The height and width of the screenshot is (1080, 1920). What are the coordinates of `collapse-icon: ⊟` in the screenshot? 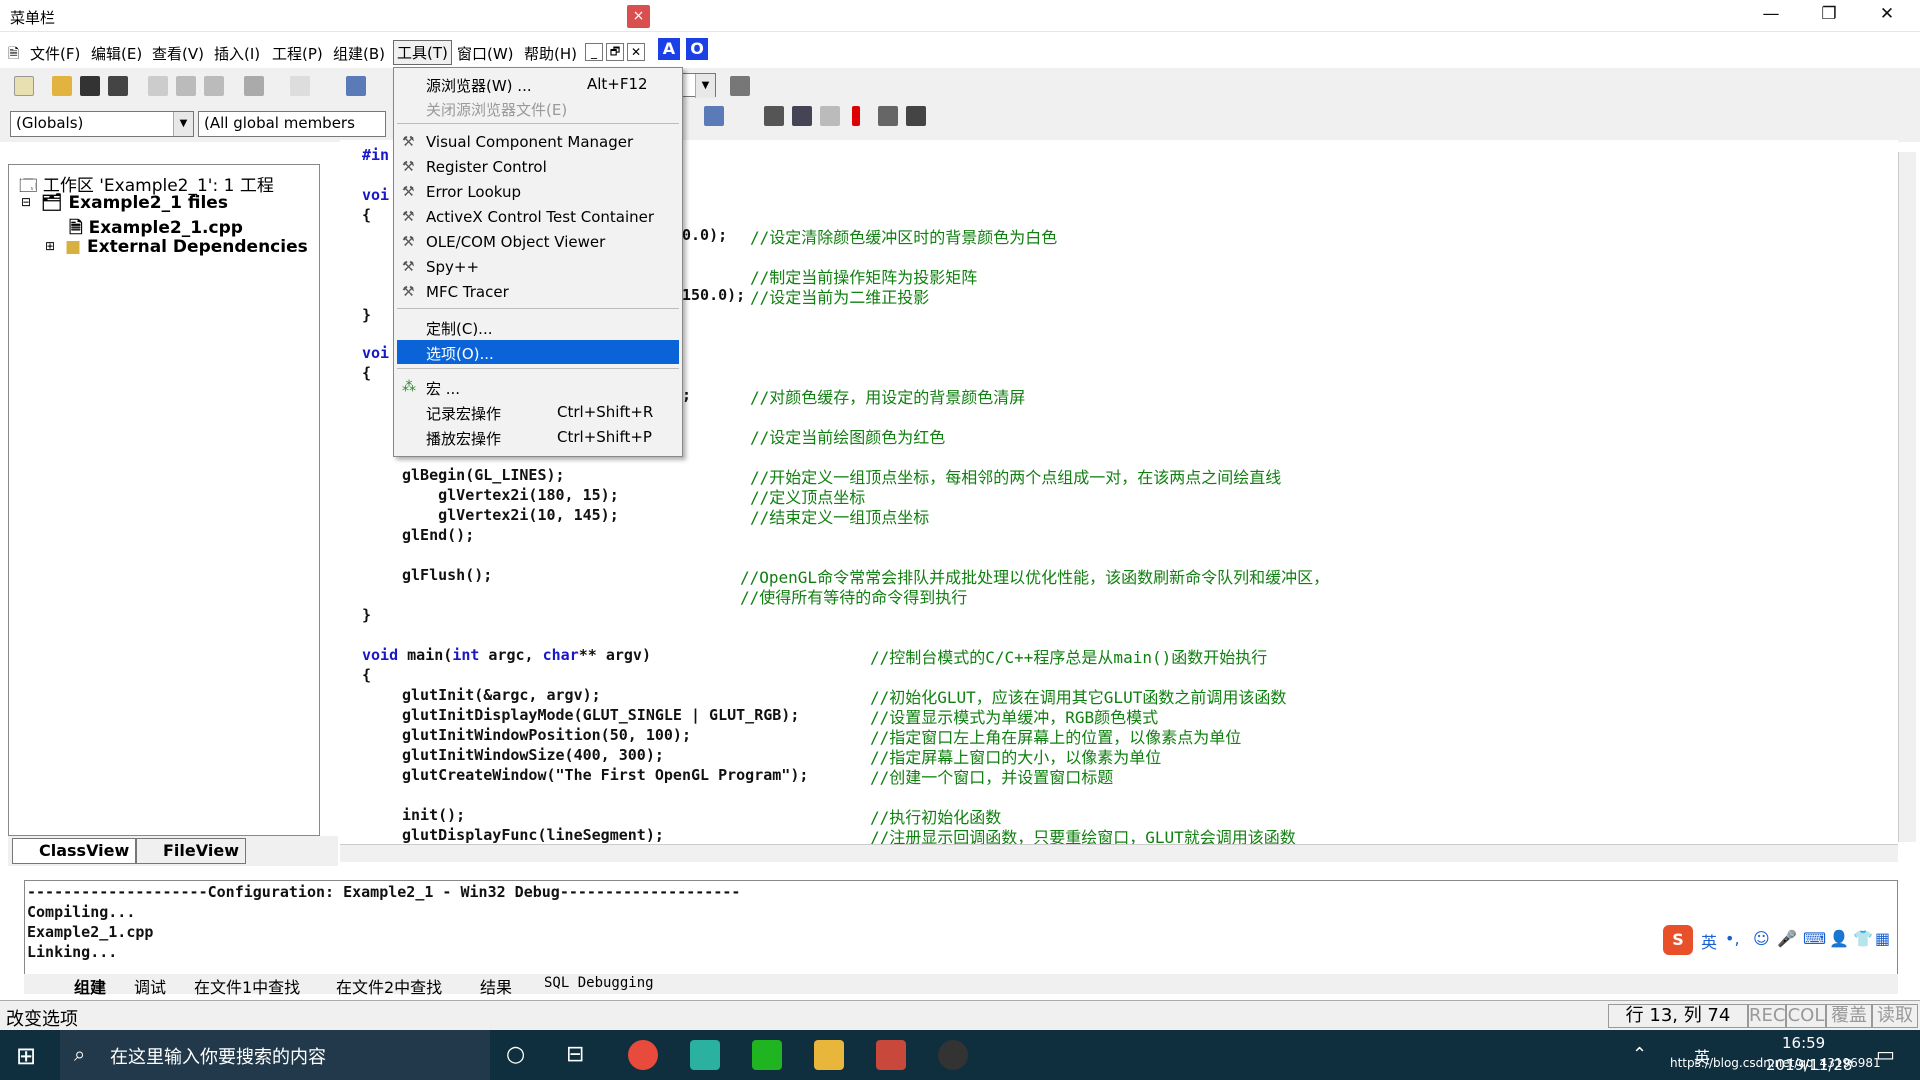 It's located at (26, 202).